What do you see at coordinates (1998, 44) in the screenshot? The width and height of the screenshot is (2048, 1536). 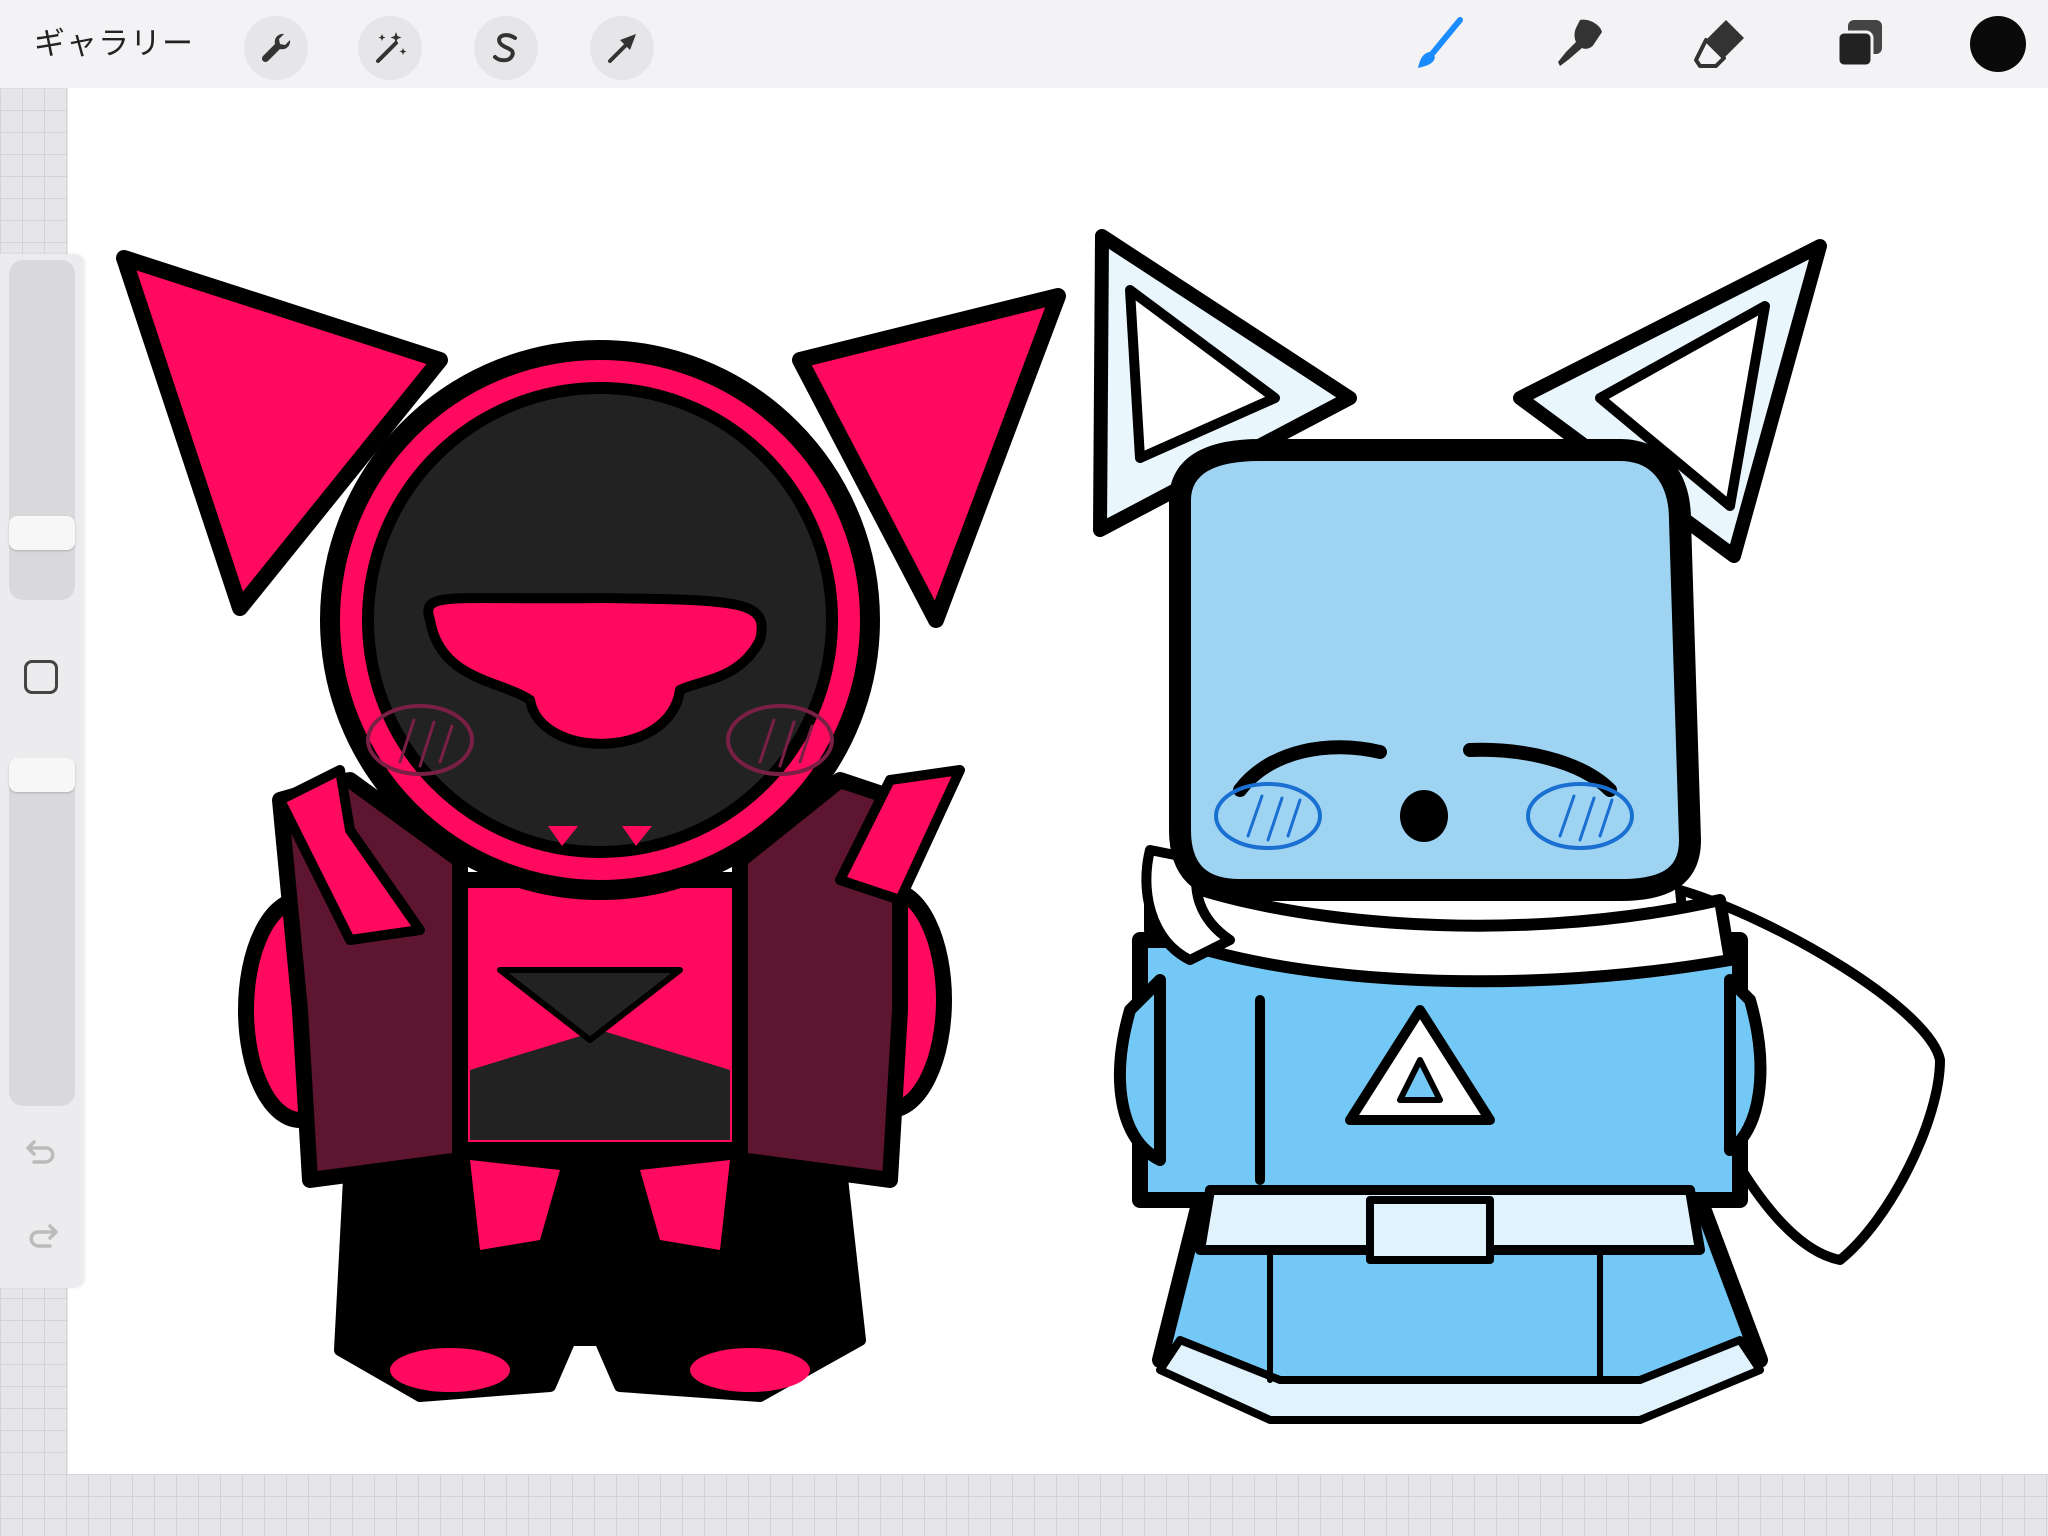 I see `color-swatch-button` at bounding box center [1998, 44].